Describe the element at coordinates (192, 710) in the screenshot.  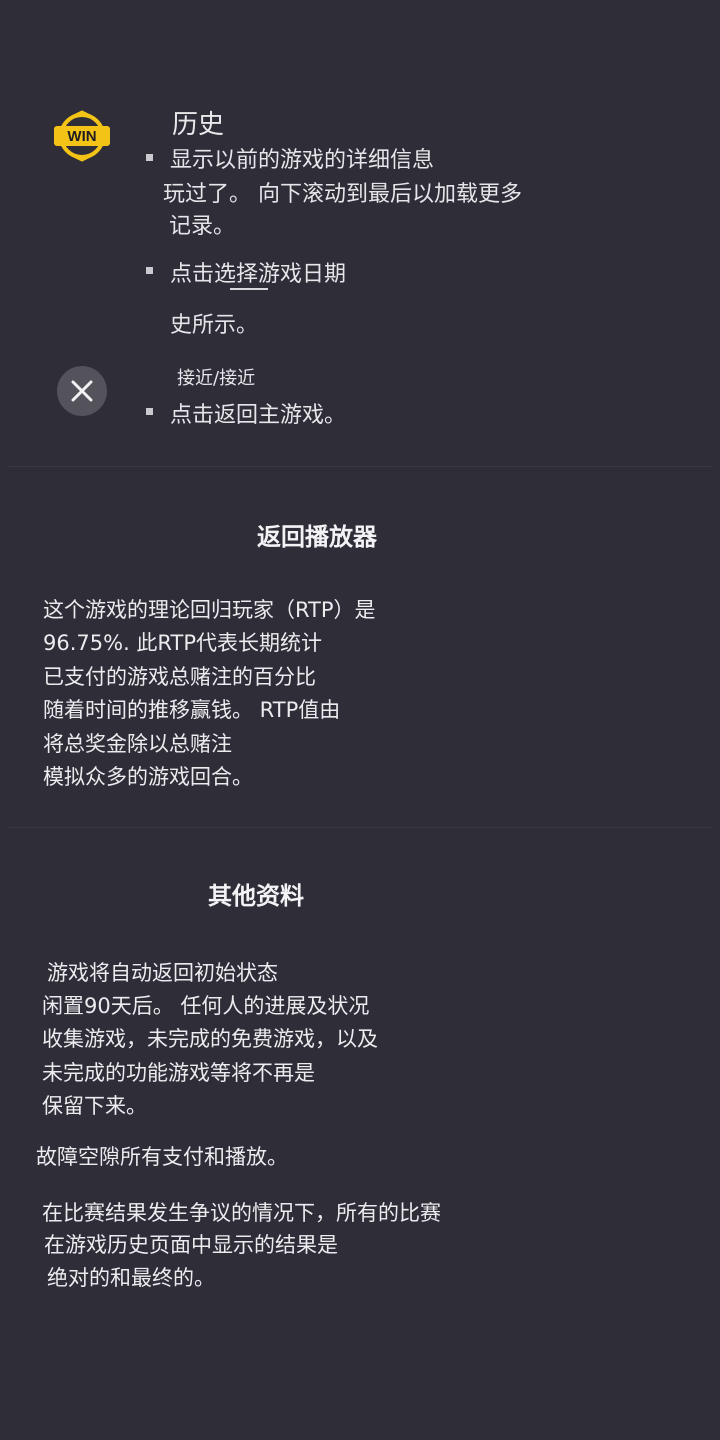
I see `rtp-line: 随着时间的推移赢钱。 RTP值由` at that location.